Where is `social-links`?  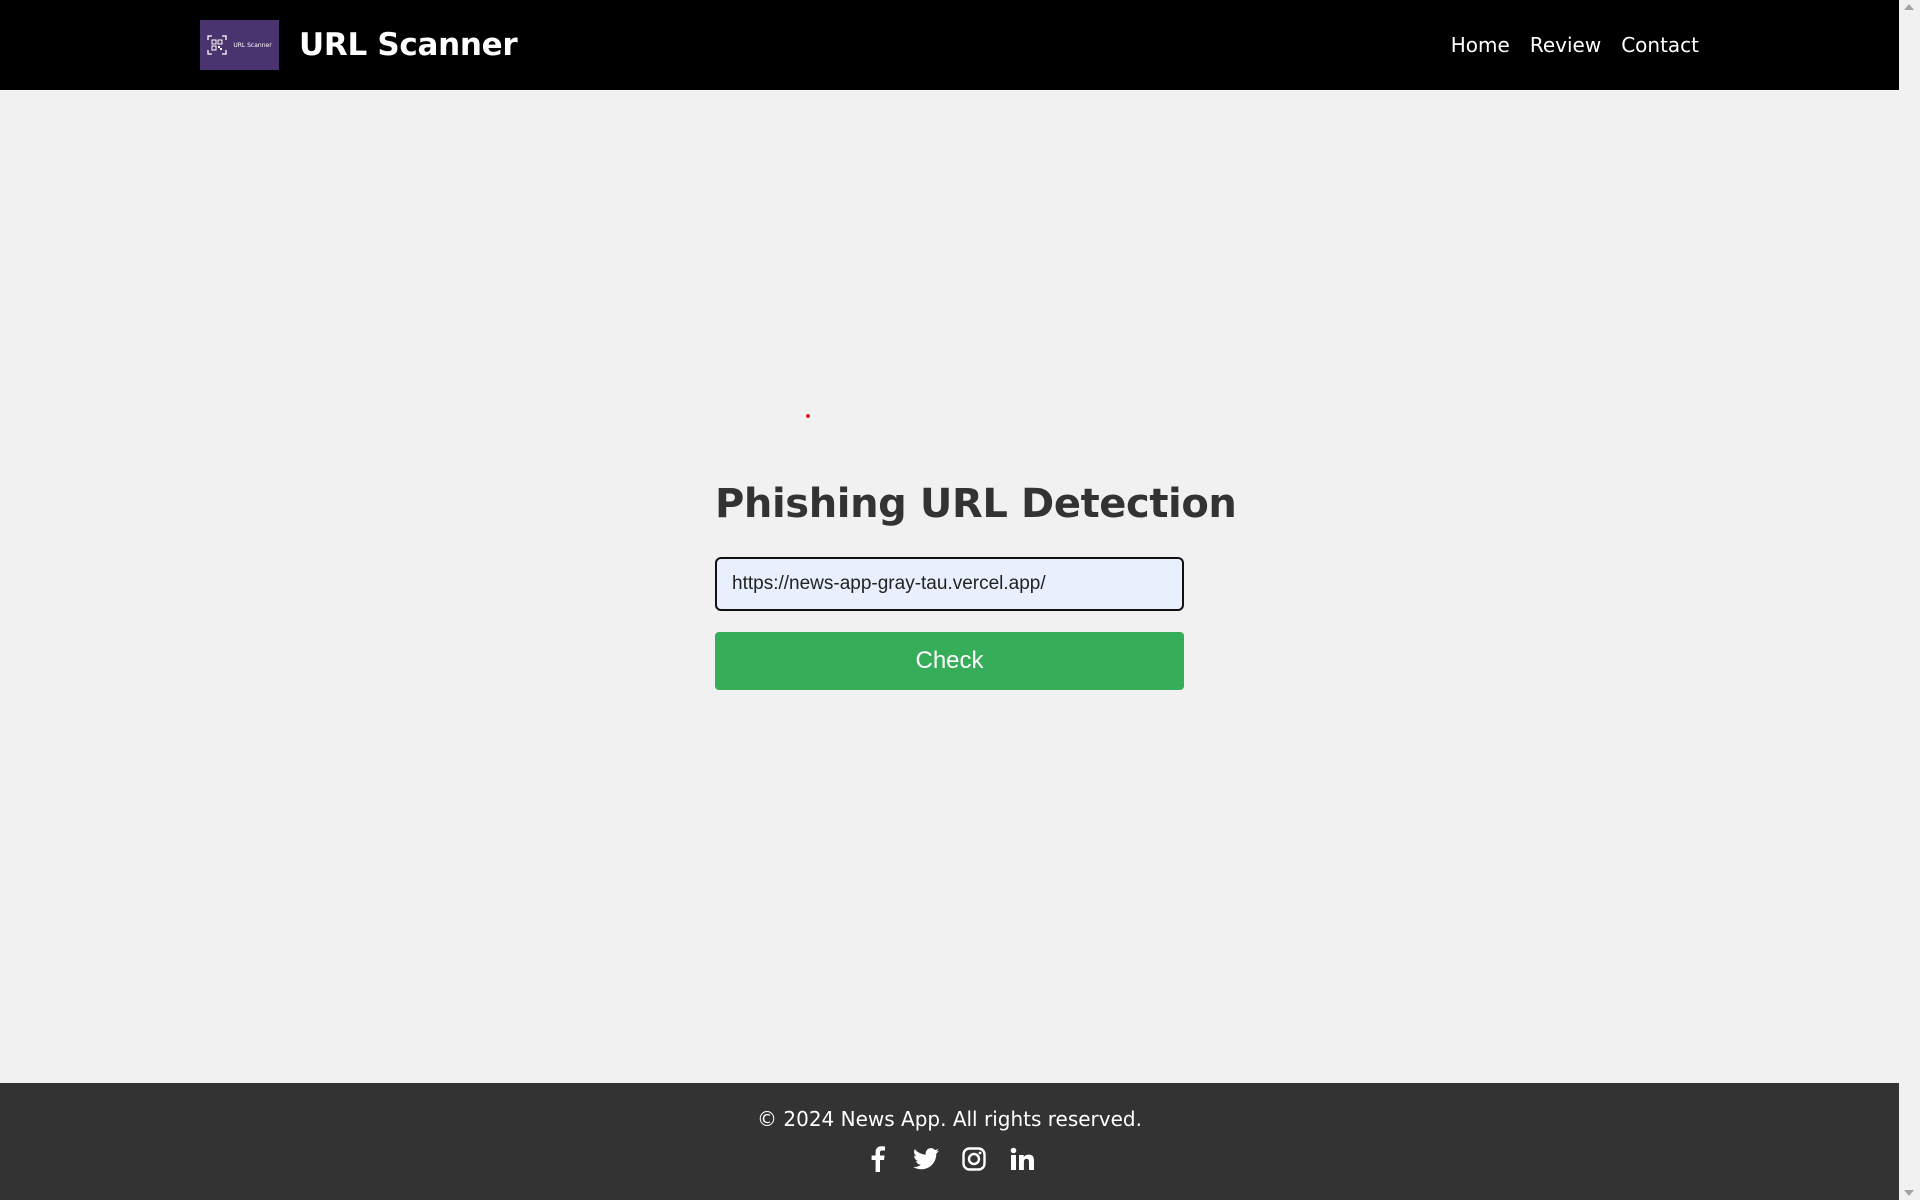 social-links is located at coordinates (949, 1159).